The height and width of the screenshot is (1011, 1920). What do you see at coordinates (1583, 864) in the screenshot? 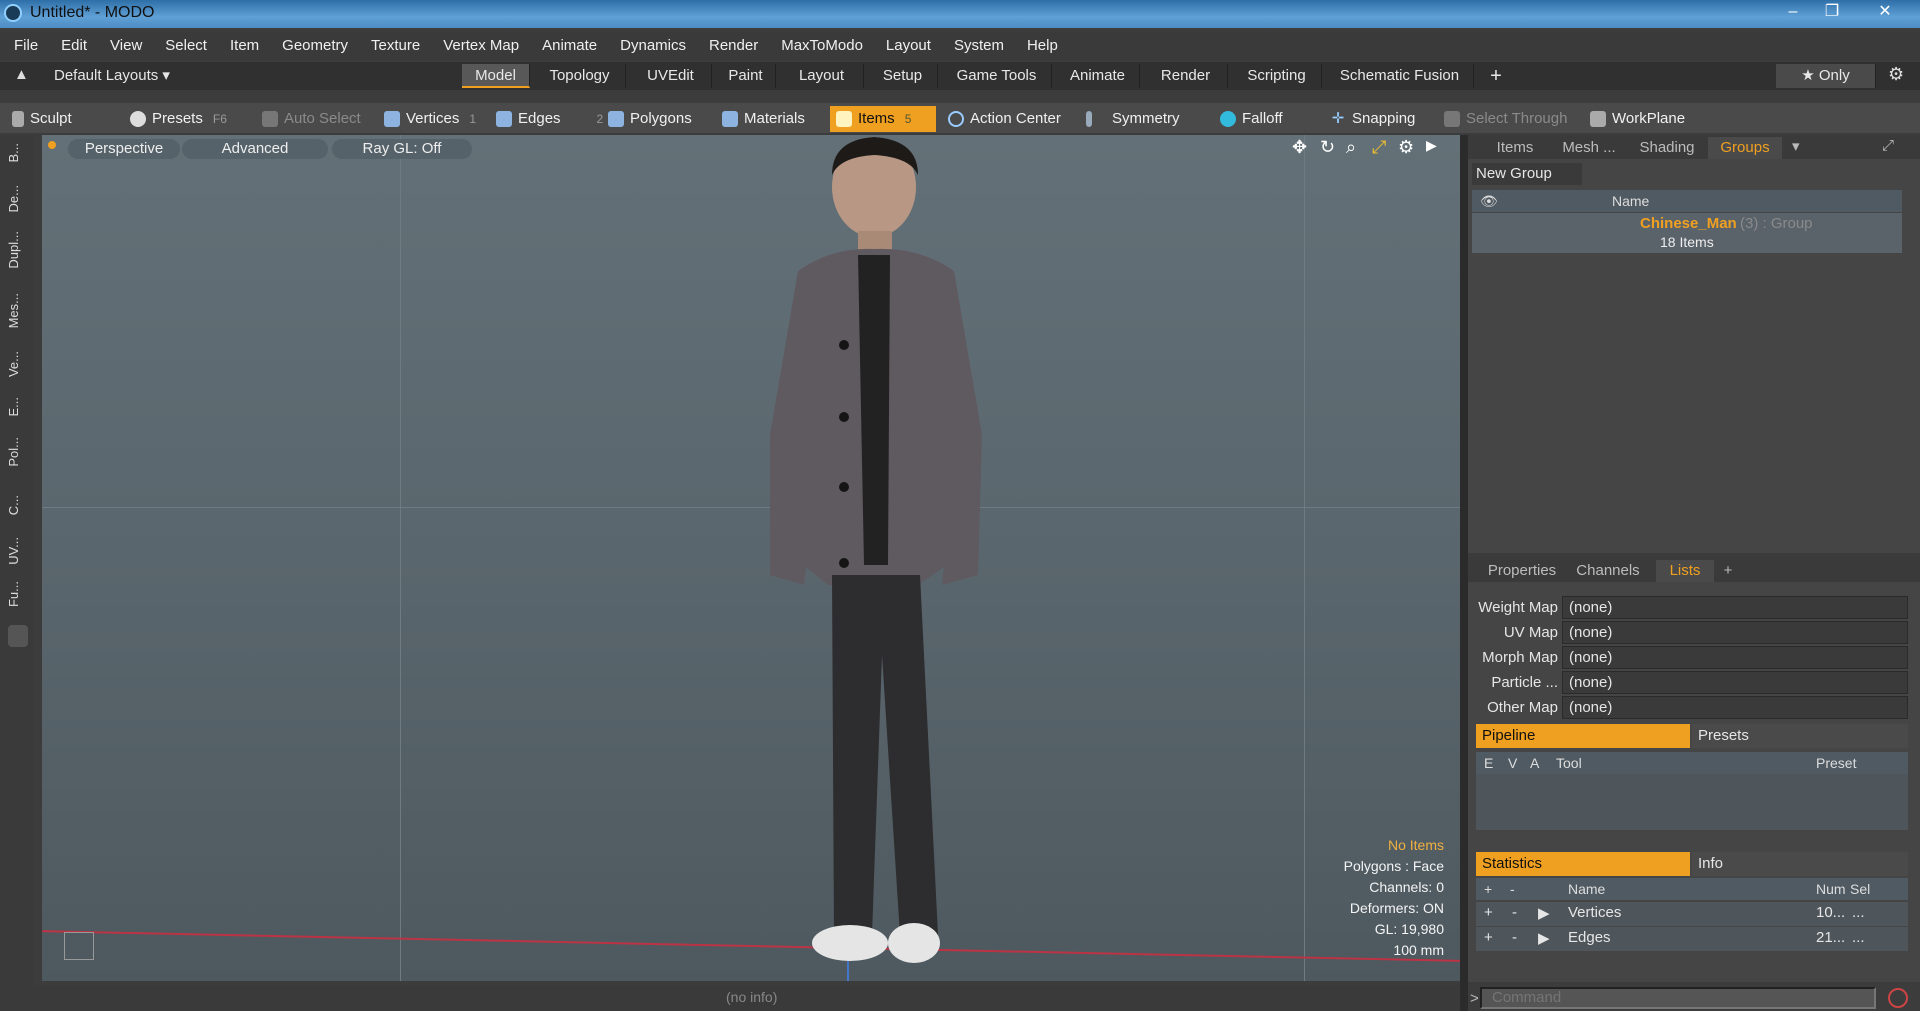
I see `statistics-tab: Statistics` at bounding box center [1583, 864].